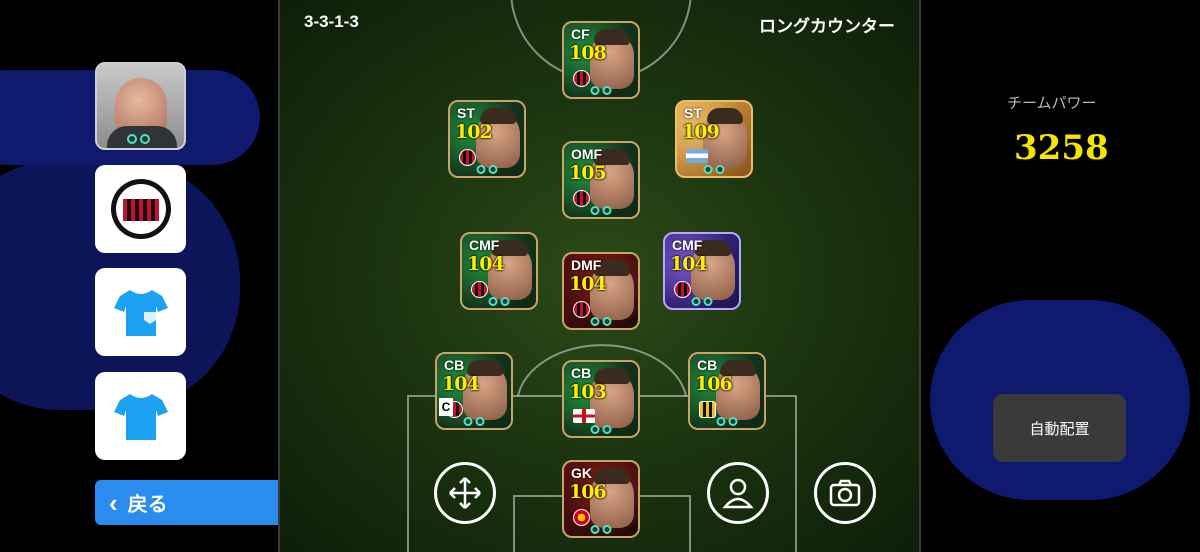 The width and height of the screenshot is (1200, 552). Describe the element at coordinates (581, 473) in the screenshot. I see `player-position: GK` at that location.